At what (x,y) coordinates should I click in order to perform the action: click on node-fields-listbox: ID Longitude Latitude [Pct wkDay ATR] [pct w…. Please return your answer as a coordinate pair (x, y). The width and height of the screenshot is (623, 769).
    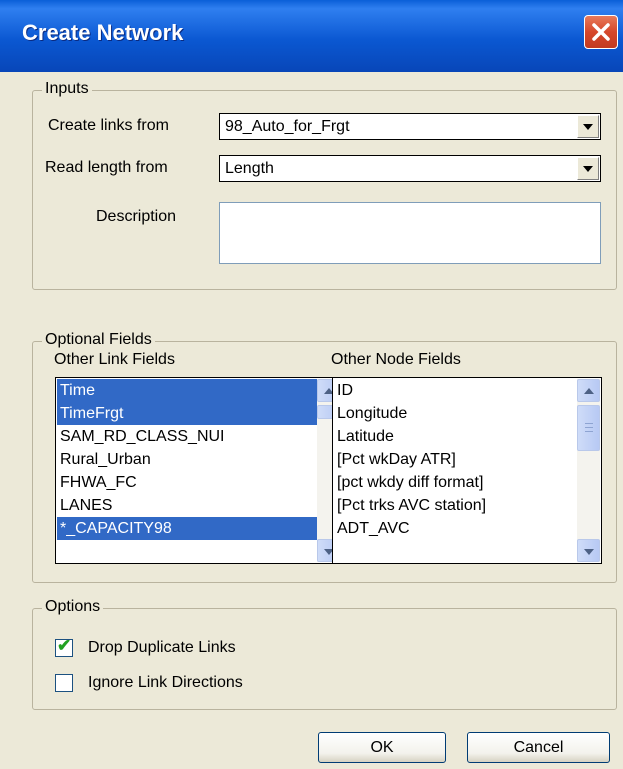
    Looking at the image, I should click on (467, 470).